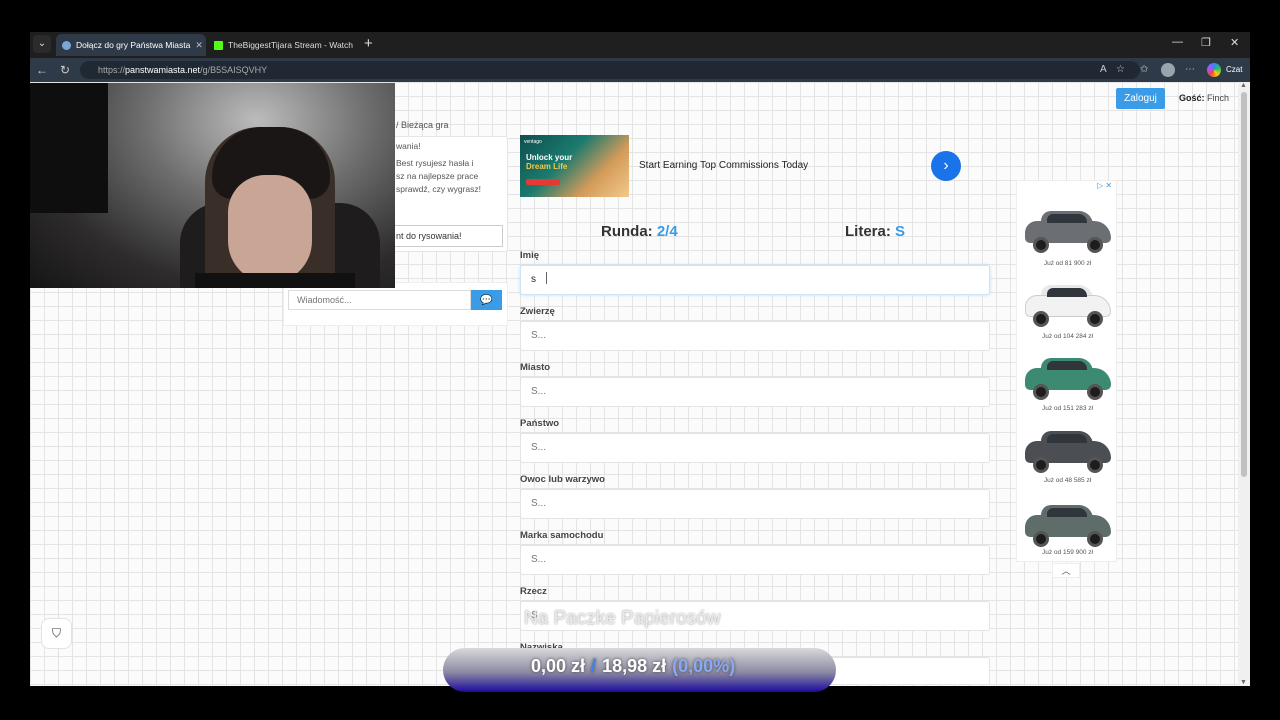  I want to click on close-tab-icon: ✕, so click(199, 45).